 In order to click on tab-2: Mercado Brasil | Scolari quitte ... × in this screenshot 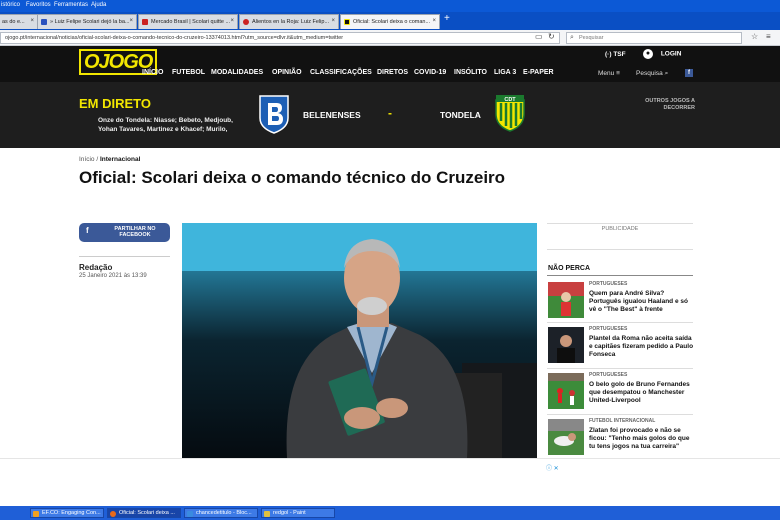, I will do `click(188, 21)`.